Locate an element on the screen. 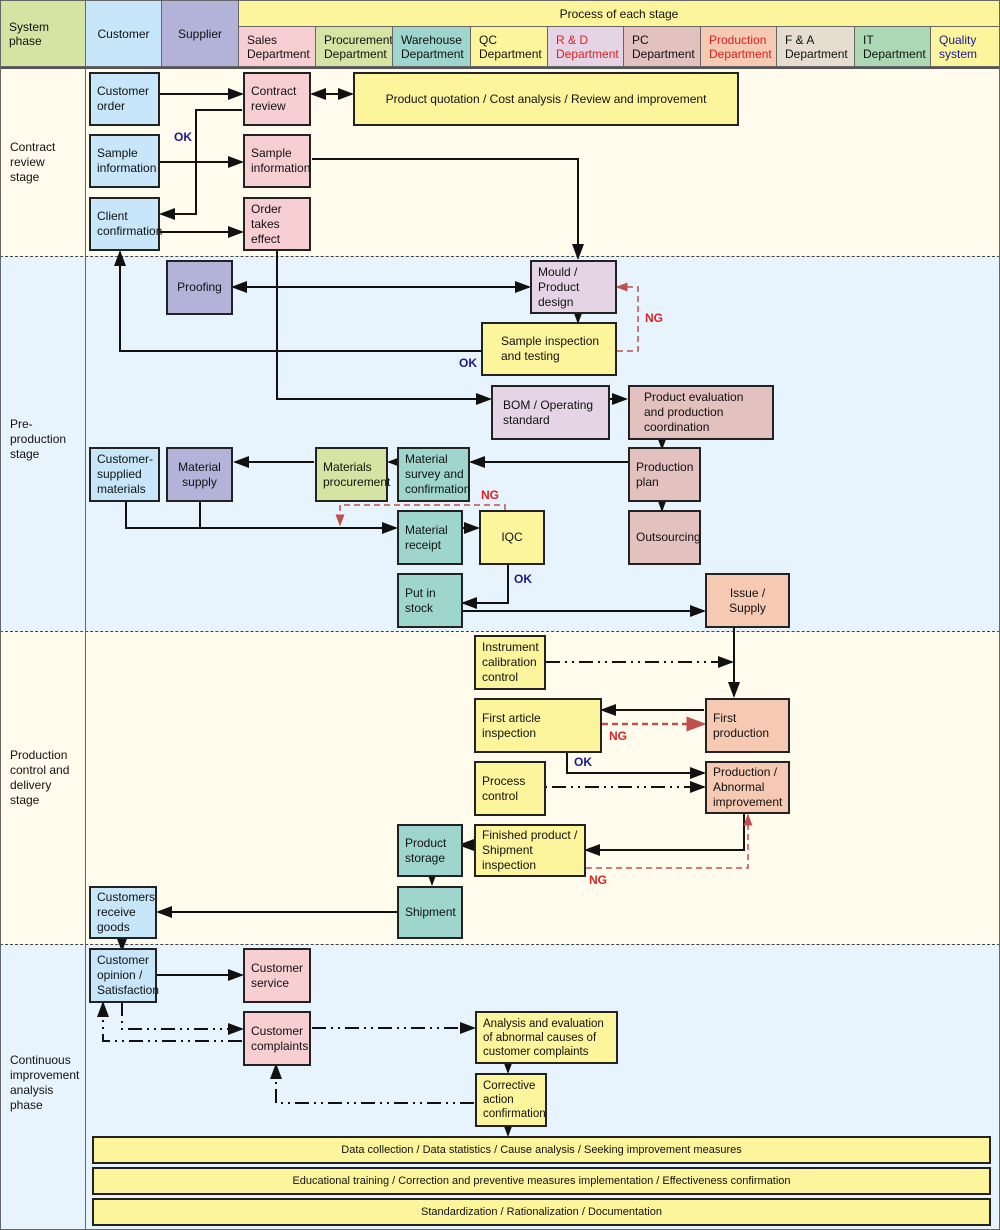 This screenshot has height=1230, width=1000. header-supplier: Supplier is located at coordinates (200, 33).